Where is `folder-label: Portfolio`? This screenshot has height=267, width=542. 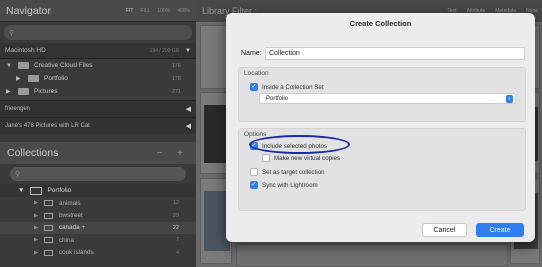
folder-label: Portfolio is located at coordinates (56, 78).